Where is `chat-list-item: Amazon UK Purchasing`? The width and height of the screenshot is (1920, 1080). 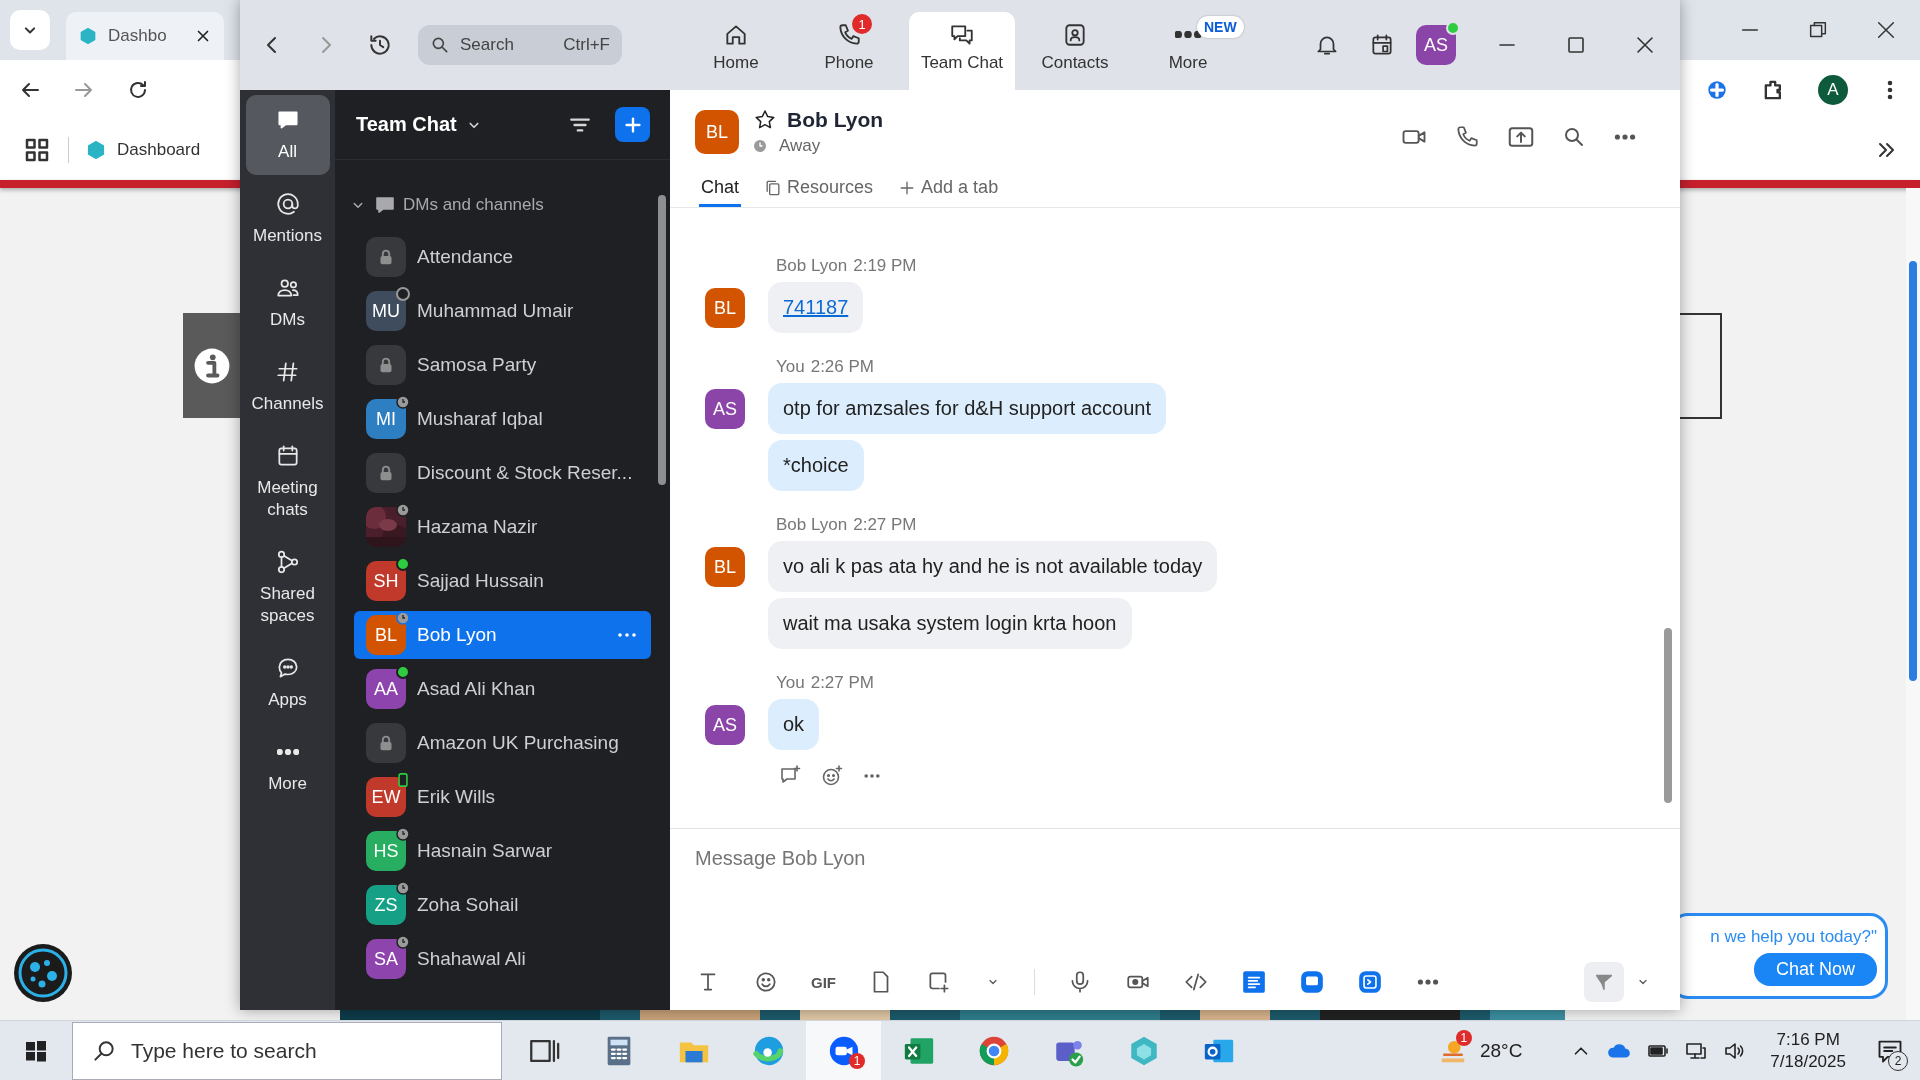 chat-list-item: Amazon UK Purchasing is located at coordinates (502, 743).